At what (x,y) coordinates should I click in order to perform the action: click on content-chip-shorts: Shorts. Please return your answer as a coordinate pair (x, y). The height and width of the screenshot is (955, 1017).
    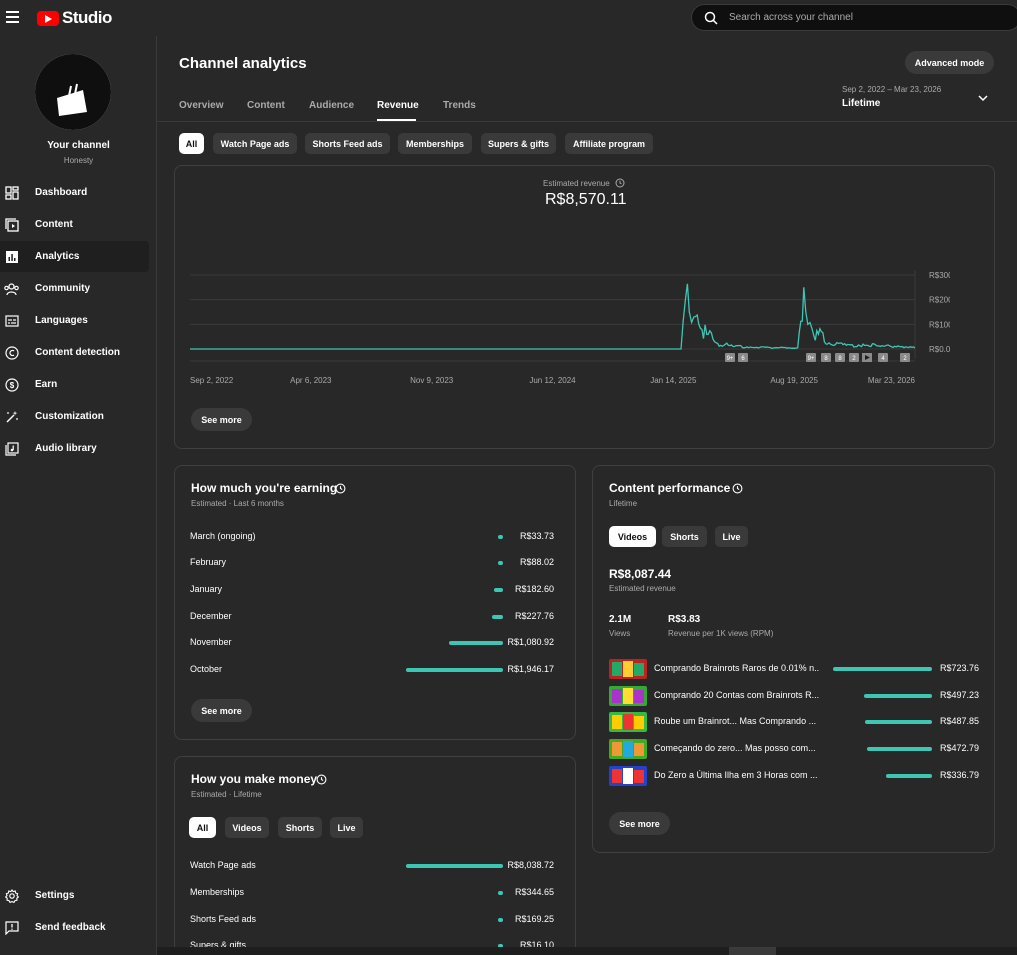
    Looking at the image, I should click on (684, 536).